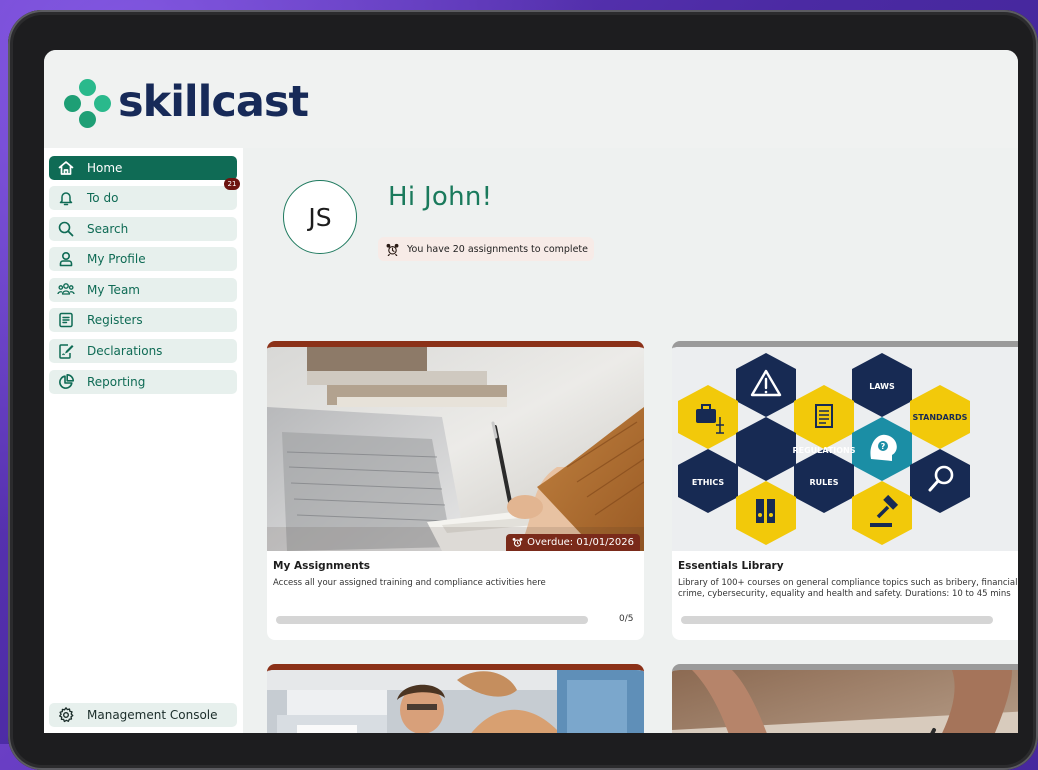 The width and height of the screenshot is (1038, 770). Describe the element at coordinates (116, 382) in the screenshot. I see `sidebar-item-label: Reporting` at that location.